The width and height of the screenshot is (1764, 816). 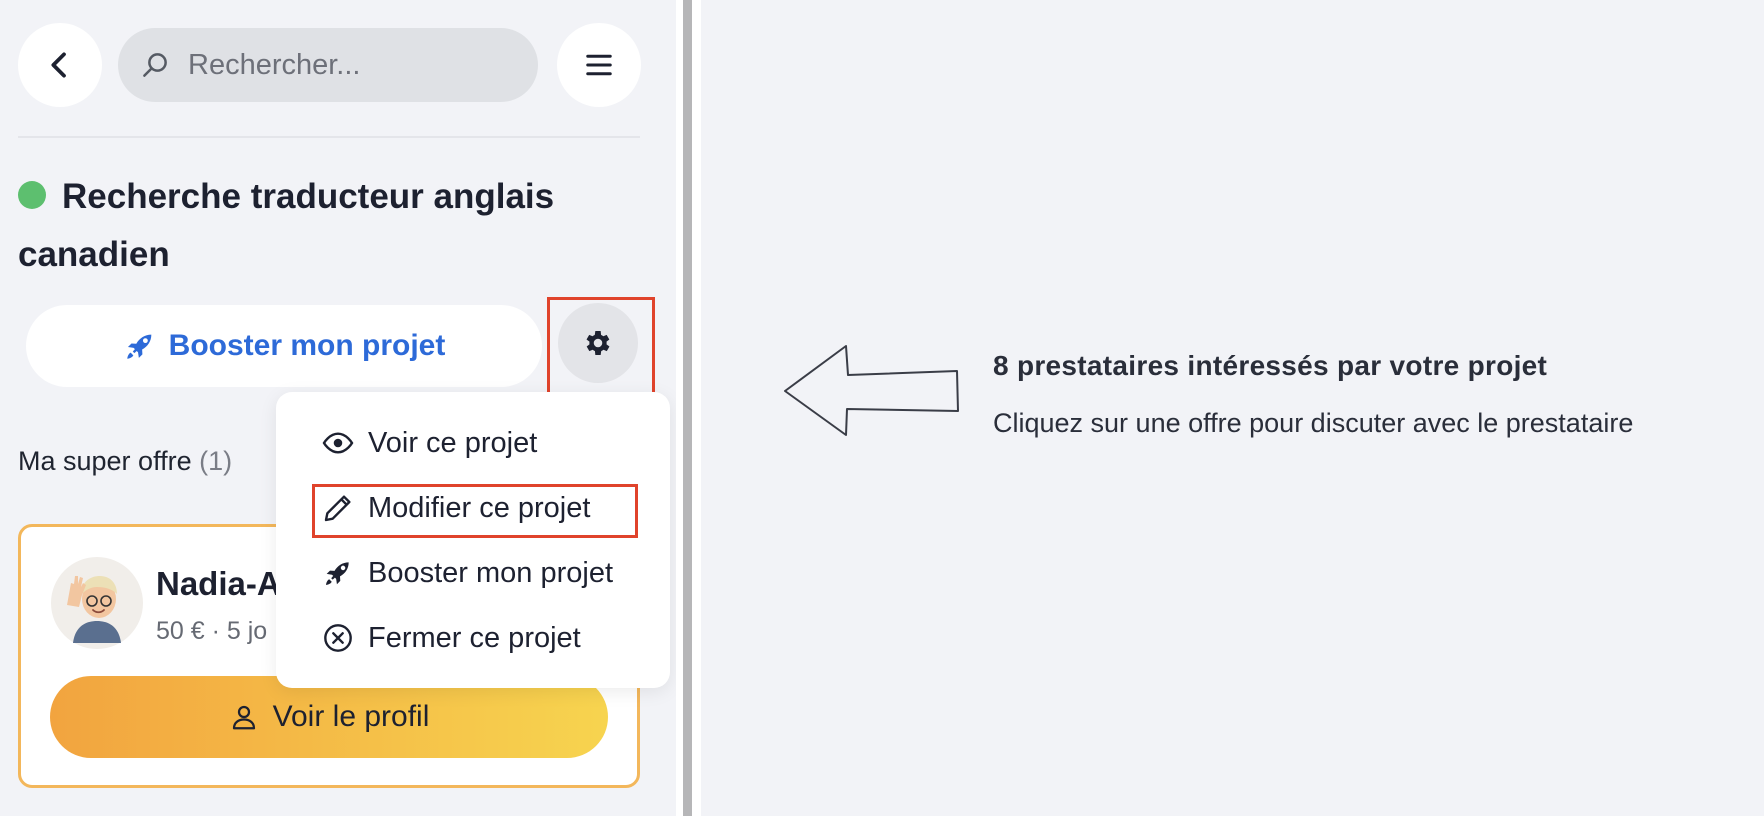 I want to click on highlight-box-settings, so click(x=601, y=347).